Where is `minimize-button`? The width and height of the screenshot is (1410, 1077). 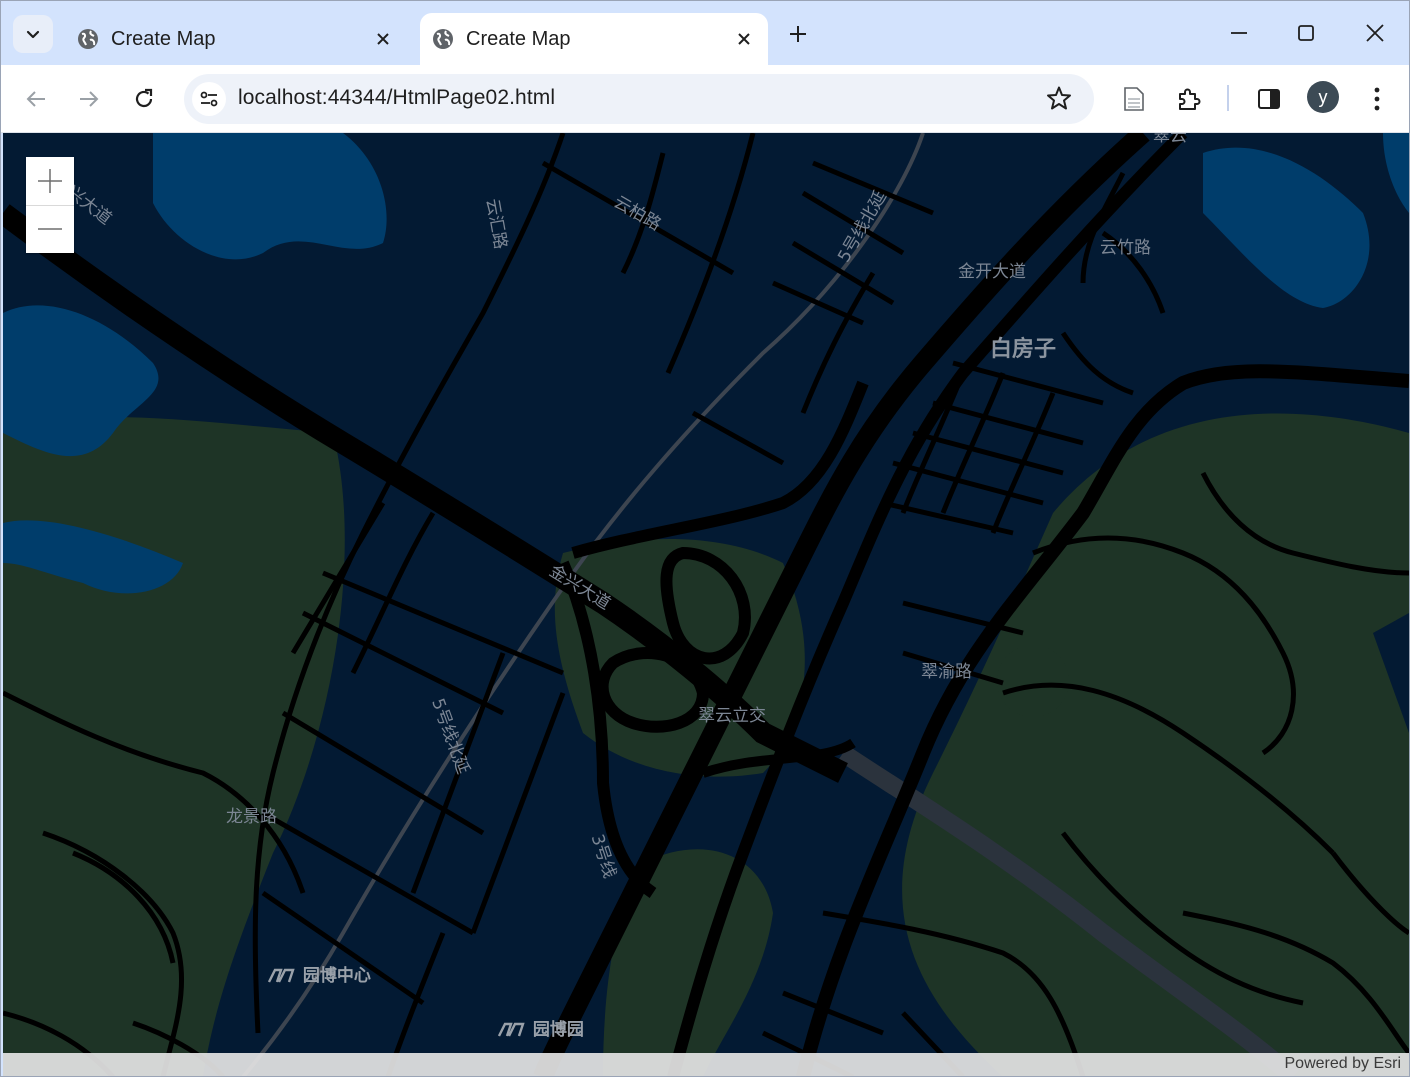
minimize-button is located at coordinates (1239, 33).